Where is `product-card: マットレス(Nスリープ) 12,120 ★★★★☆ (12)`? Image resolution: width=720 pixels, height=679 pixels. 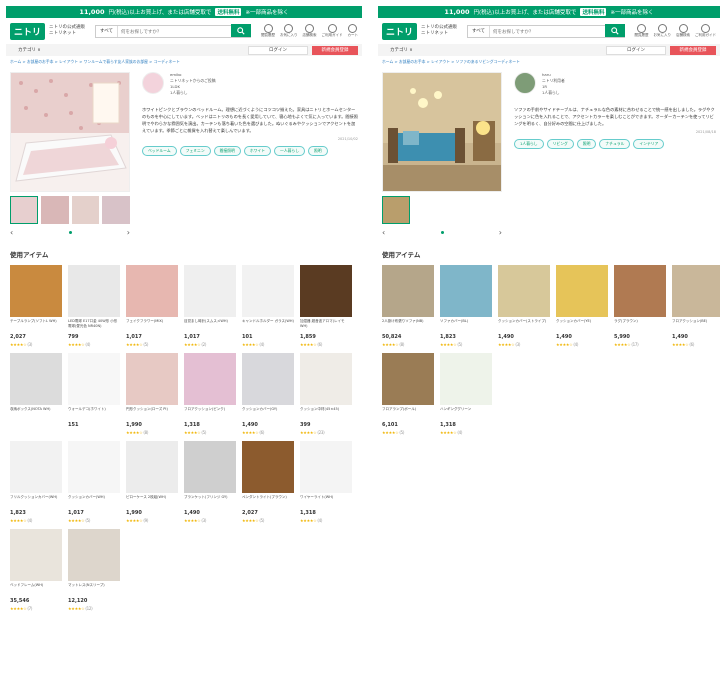
product-card: マットレス(Nスリープ) 12,120 ★★★★☆ (12) is located at coordinates (94, 570).